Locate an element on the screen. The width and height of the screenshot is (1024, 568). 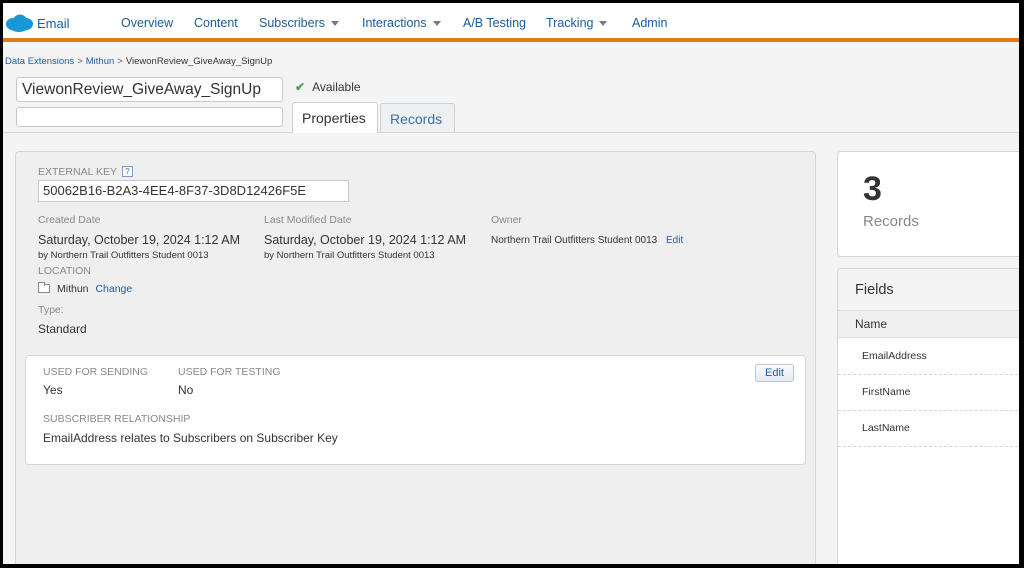
breadcrumb-data-extensions: Data Extensions is located at coordinates (39, 61).